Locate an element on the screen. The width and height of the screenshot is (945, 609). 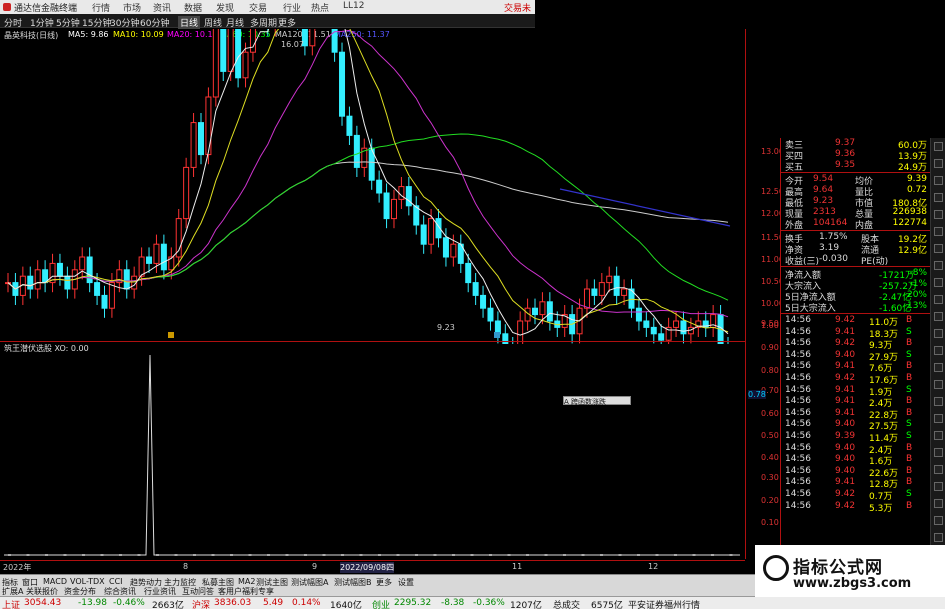
indicator-tab-2: MACD is located at coordinates (55, 581).